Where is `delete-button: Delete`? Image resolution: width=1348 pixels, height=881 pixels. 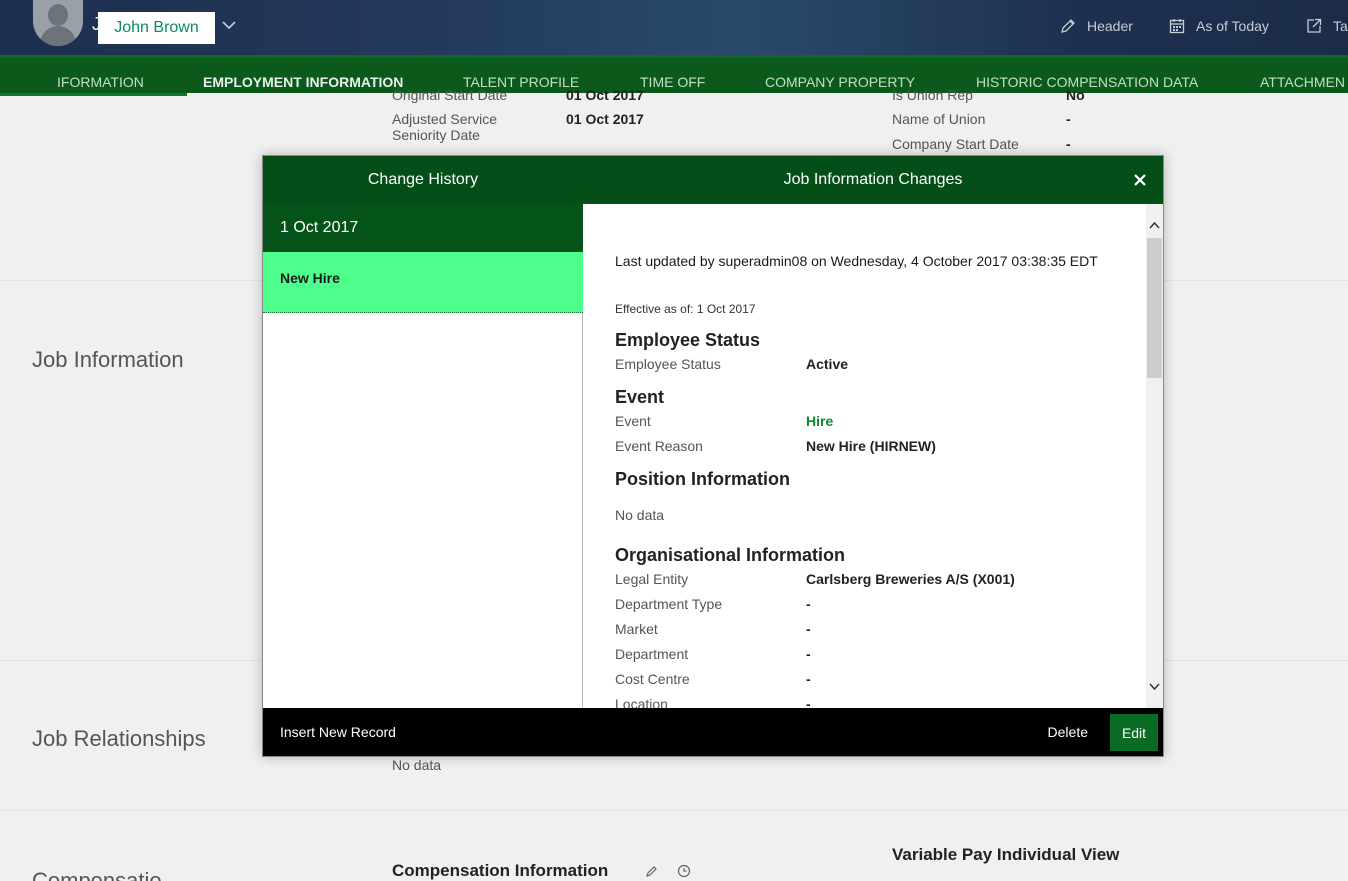 delete-button: Delete is located at coordinates (1068, 732).